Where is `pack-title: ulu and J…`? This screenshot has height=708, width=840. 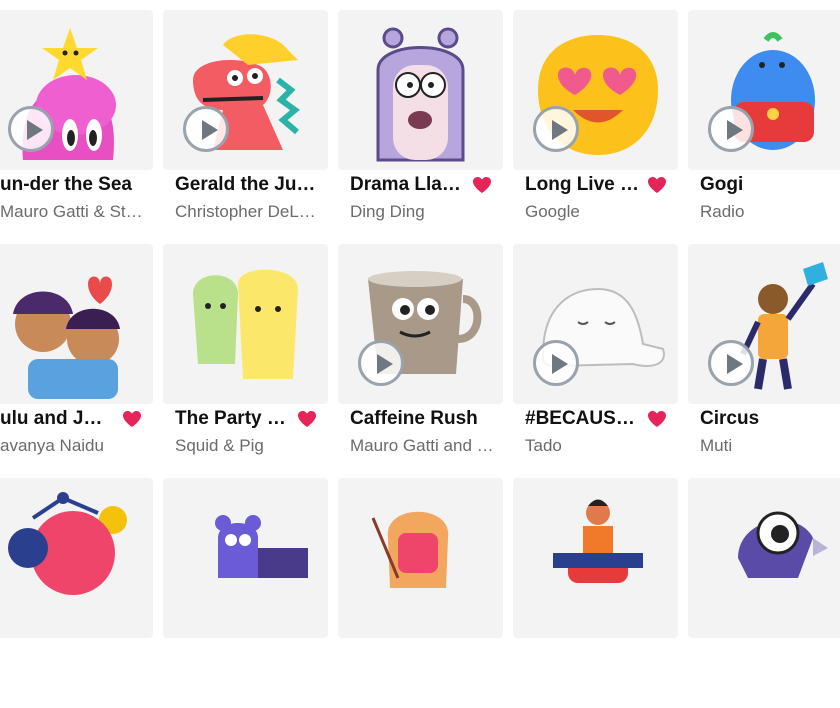 pack-title: ulu and J… is located at coordinates (51, 418).